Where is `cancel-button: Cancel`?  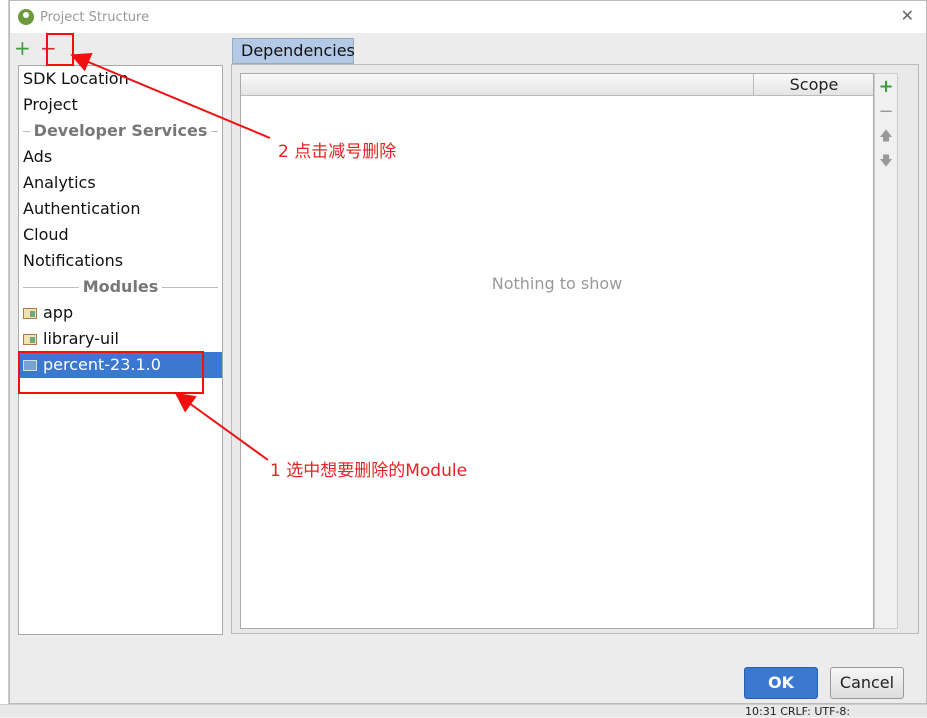 cancel-button: Cancel is located at coordinates (867, 683).